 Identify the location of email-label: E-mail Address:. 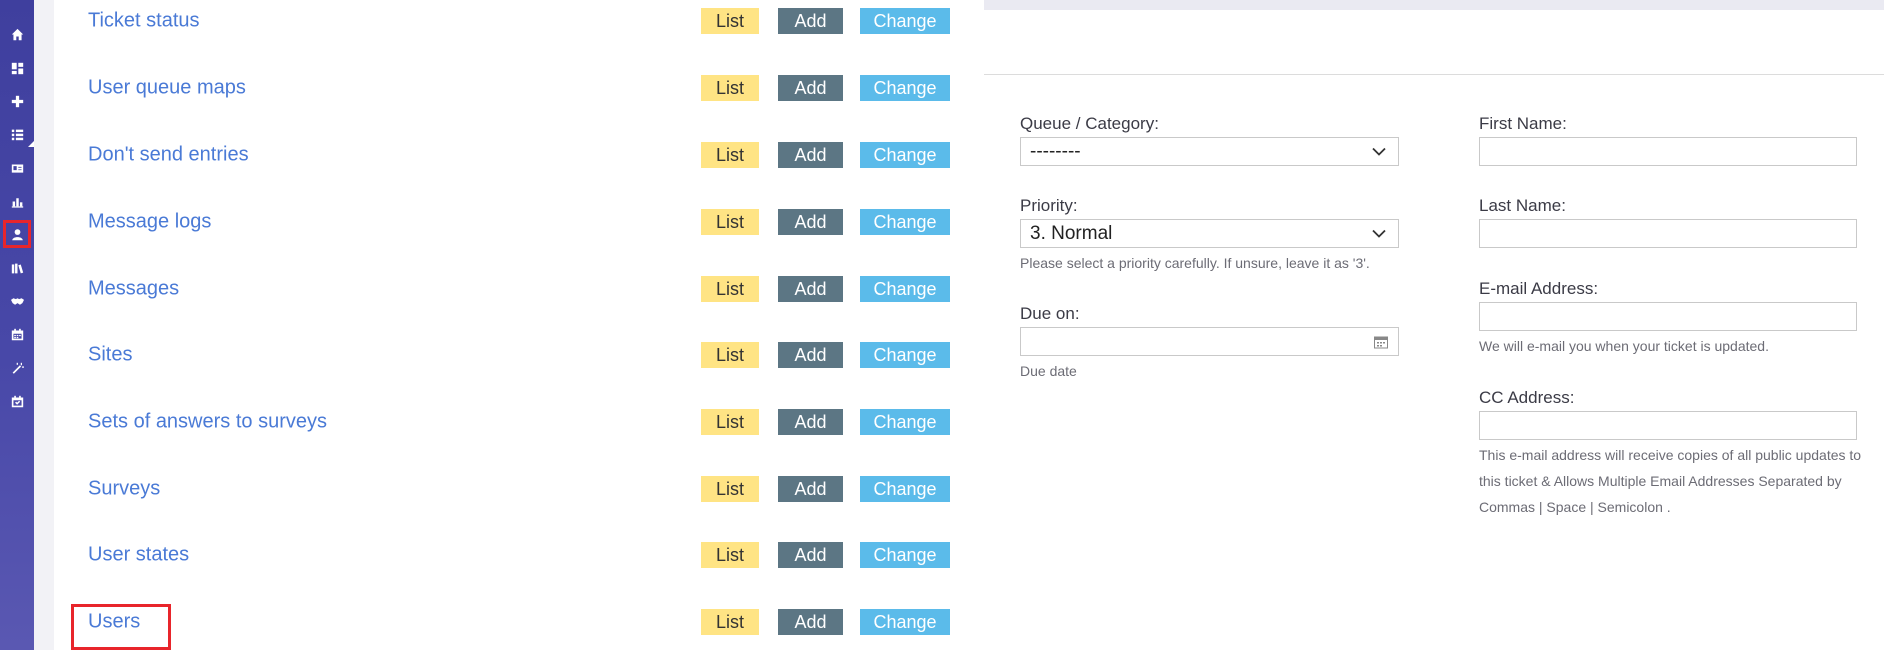
(1539, 288).